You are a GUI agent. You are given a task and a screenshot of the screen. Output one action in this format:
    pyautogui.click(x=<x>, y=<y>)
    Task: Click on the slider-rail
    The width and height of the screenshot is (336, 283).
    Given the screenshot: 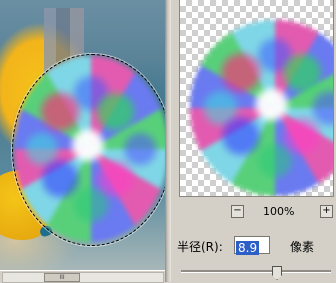 What is the action you would take?
    pyautogui.click(x=256, y=271)
    